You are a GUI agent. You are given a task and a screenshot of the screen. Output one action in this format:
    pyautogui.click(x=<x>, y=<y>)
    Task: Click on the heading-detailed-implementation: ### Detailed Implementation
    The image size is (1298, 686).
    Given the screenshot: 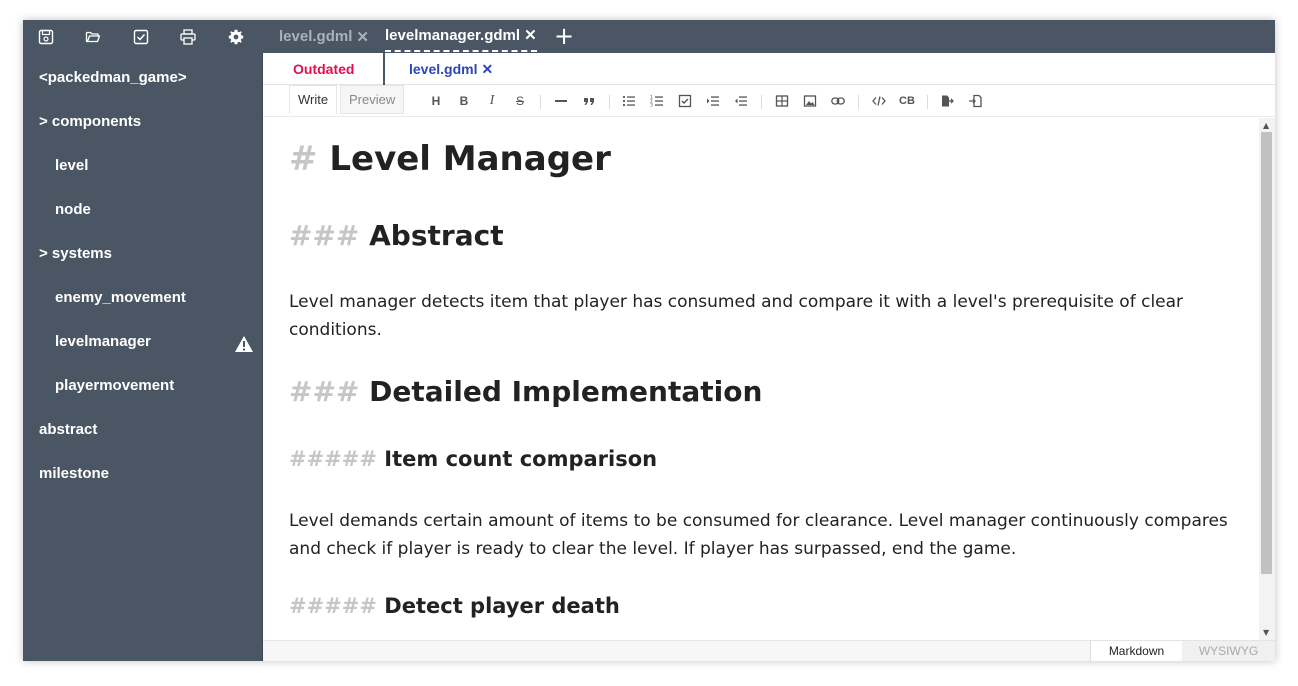 What is the action you would take?
    pyautogui.click(x=525, y=391)
    